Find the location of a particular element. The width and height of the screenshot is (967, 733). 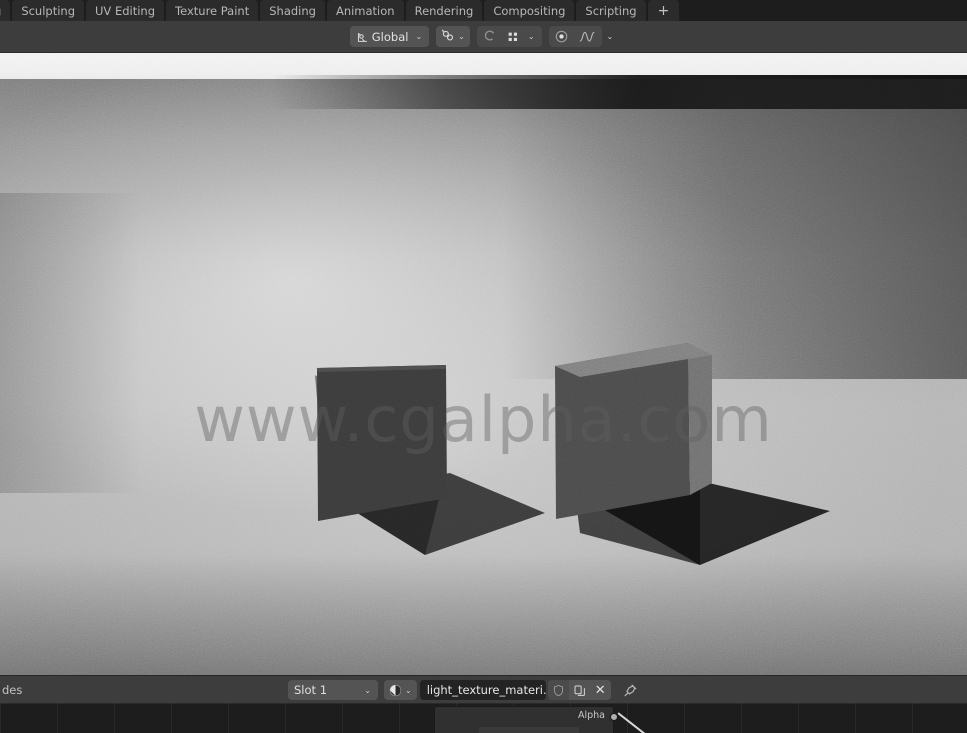

unlink-material-button: ✕ is located at coordinates (600, 690).